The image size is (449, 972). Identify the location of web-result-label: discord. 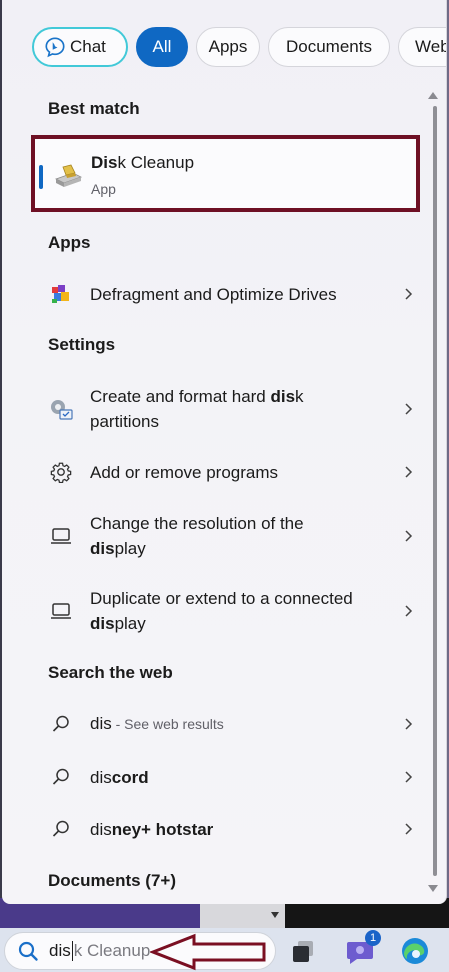
(253, 777).